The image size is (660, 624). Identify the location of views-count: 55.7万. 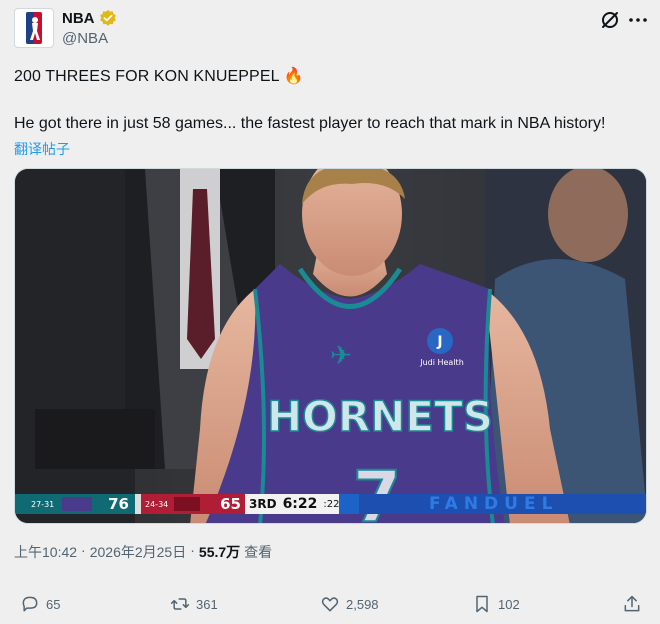
(219, 552).